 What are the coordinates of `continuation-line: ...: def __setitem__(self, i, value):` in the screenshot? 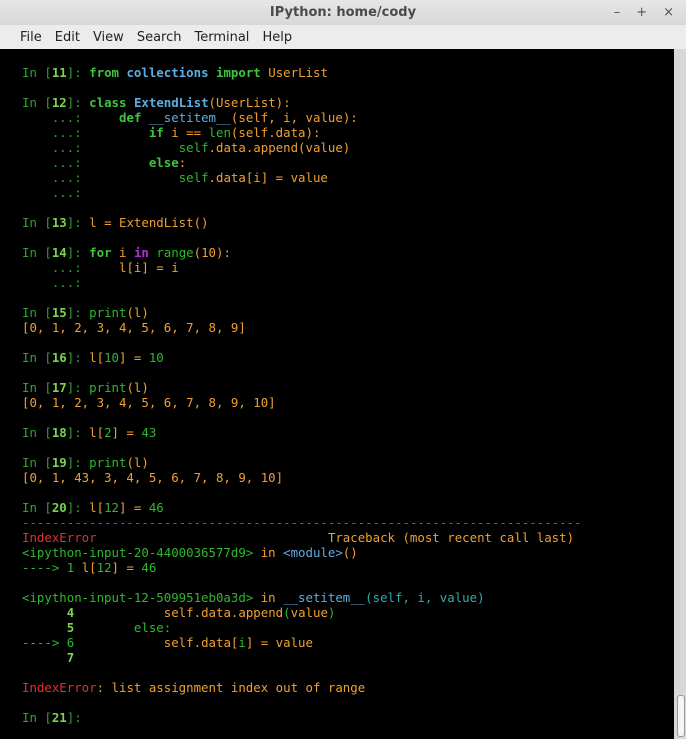 It's located at (204, 117).